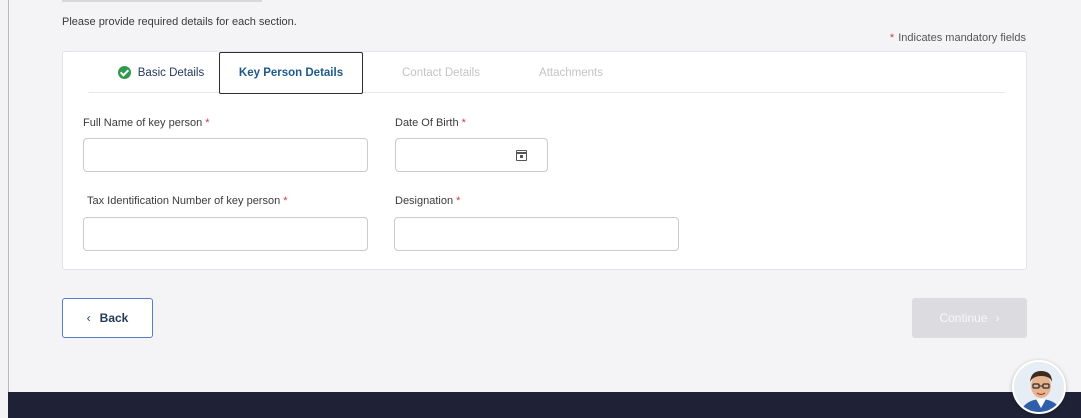  What do you see at coordinates (963, 318) in the screenshot?
I see `continue-label: Continue` at bounding box center [963, 318].